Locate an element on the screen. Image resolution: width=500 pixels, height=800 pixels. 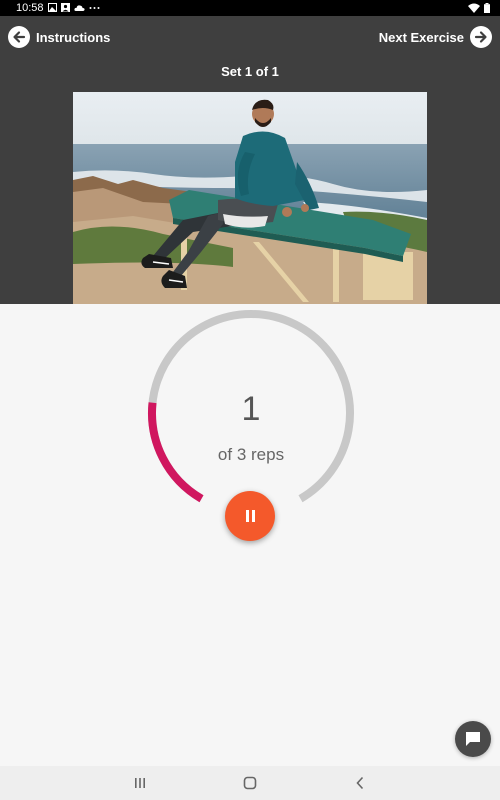
status-time: 10:58 is located at coordinates (30, 8).